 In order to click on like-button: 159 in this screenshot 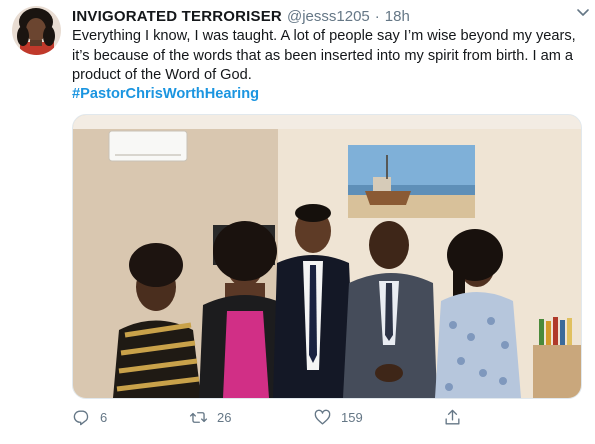, I will do `click(338, 417)`.